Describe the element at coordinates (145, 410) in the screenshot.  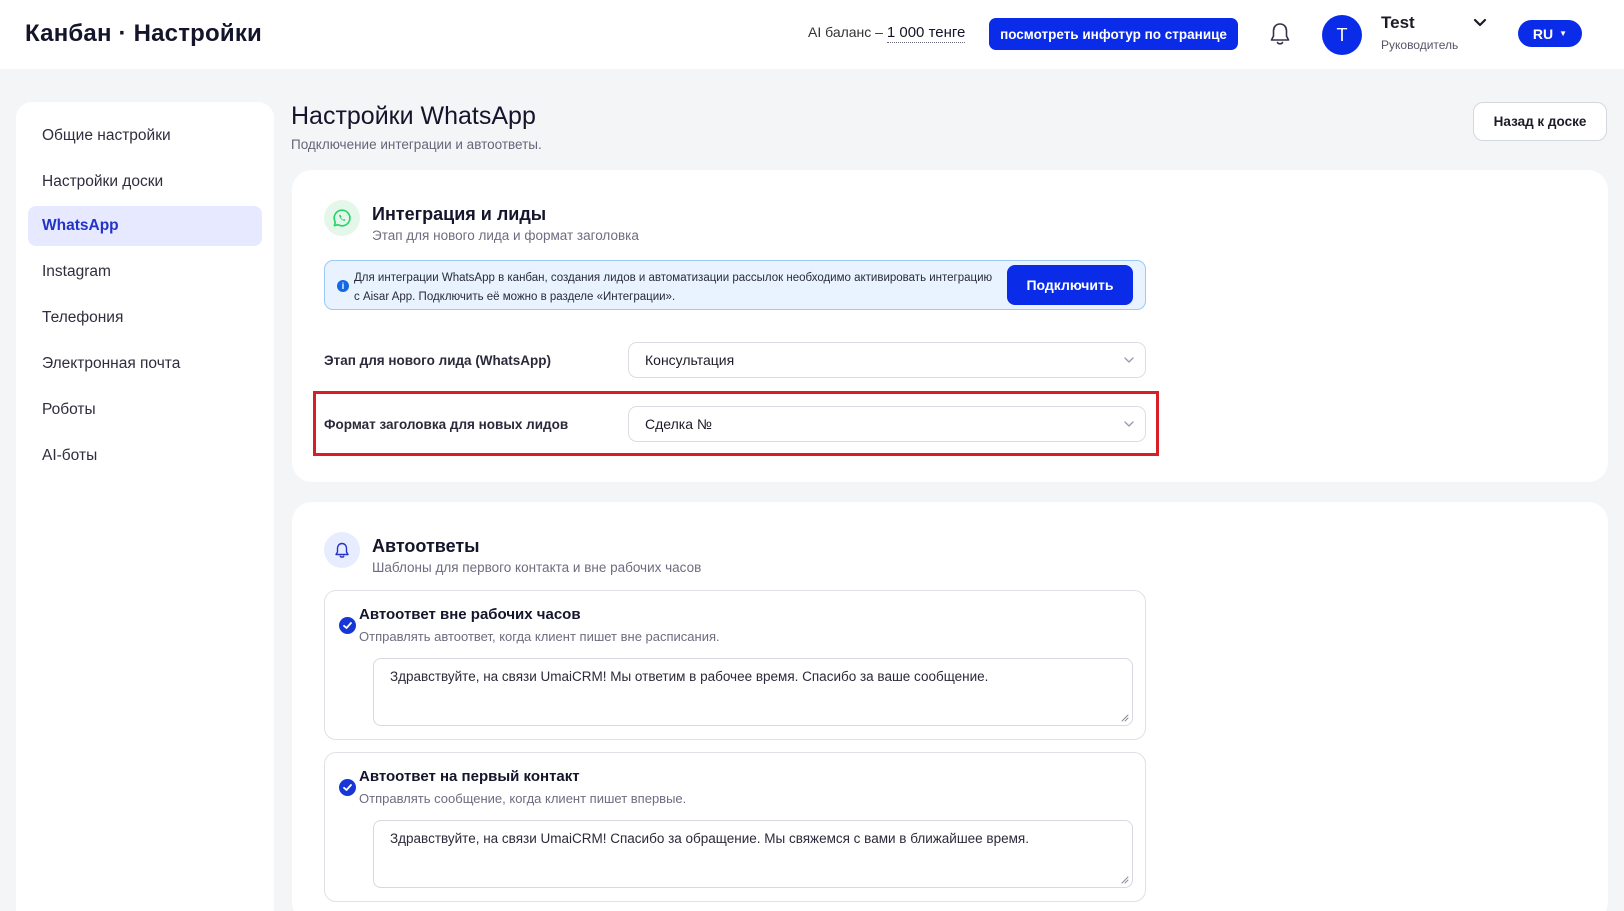
I see `sidebar-item-robots: Роботы` at that location.